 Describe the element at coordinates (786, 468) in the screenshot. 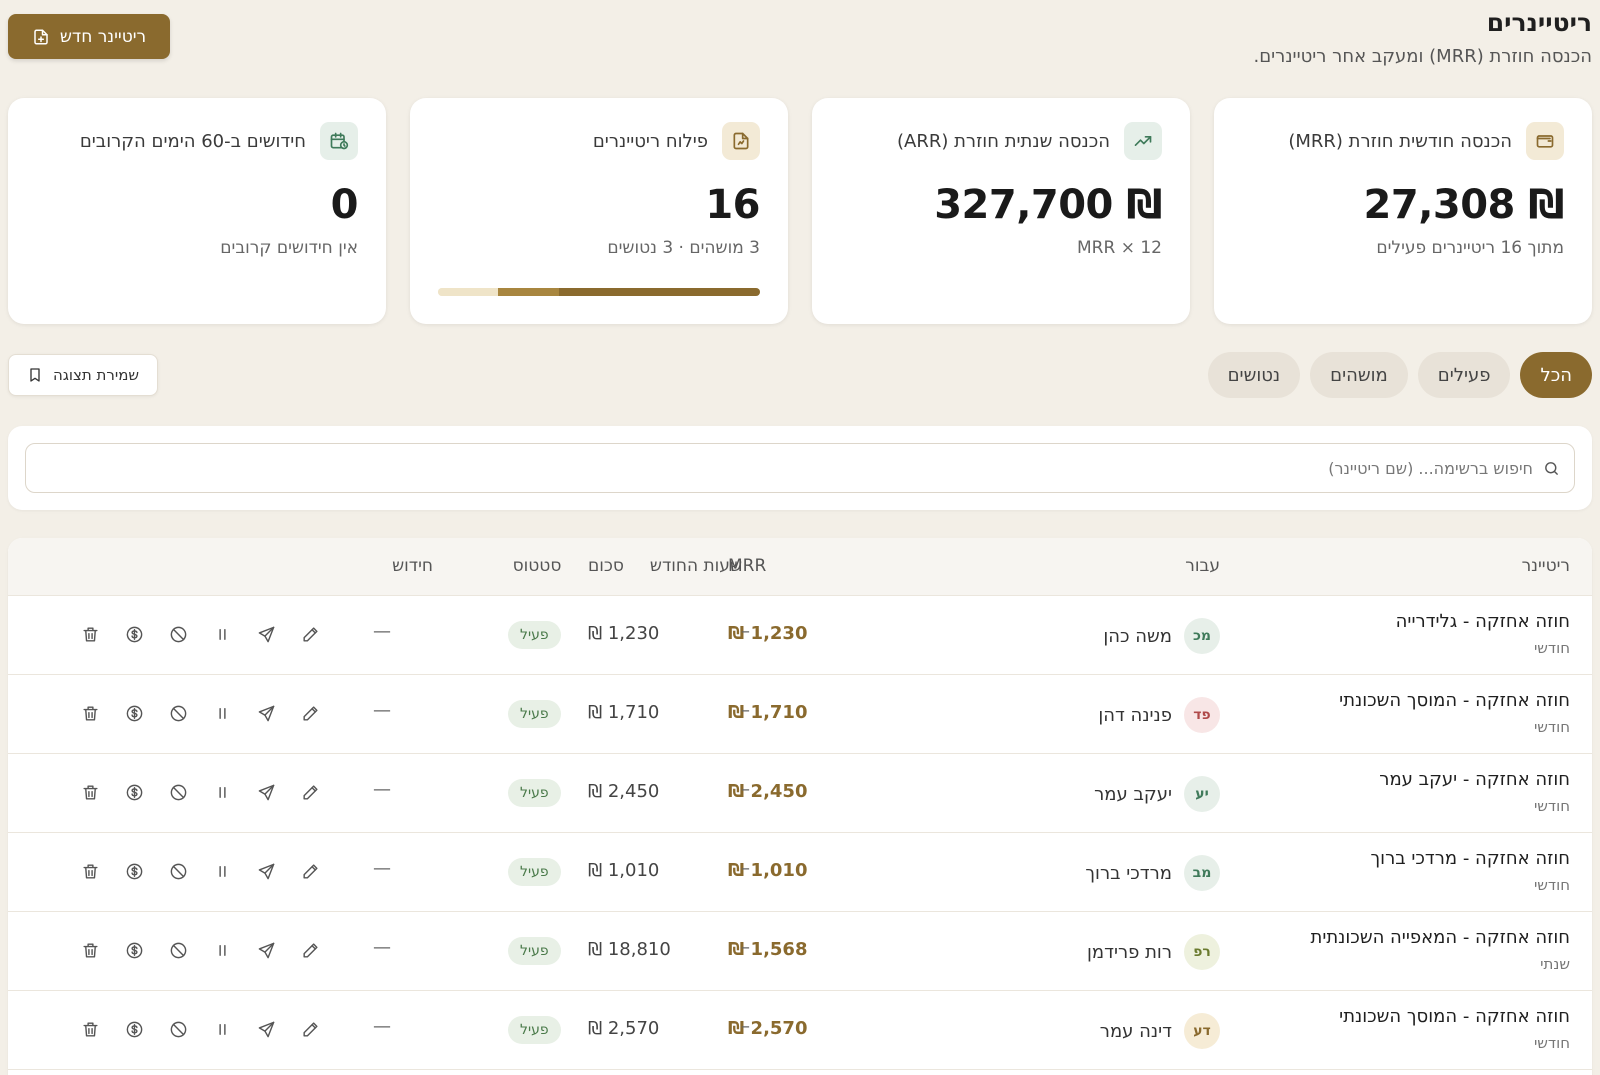

I see `search-input` at that location.